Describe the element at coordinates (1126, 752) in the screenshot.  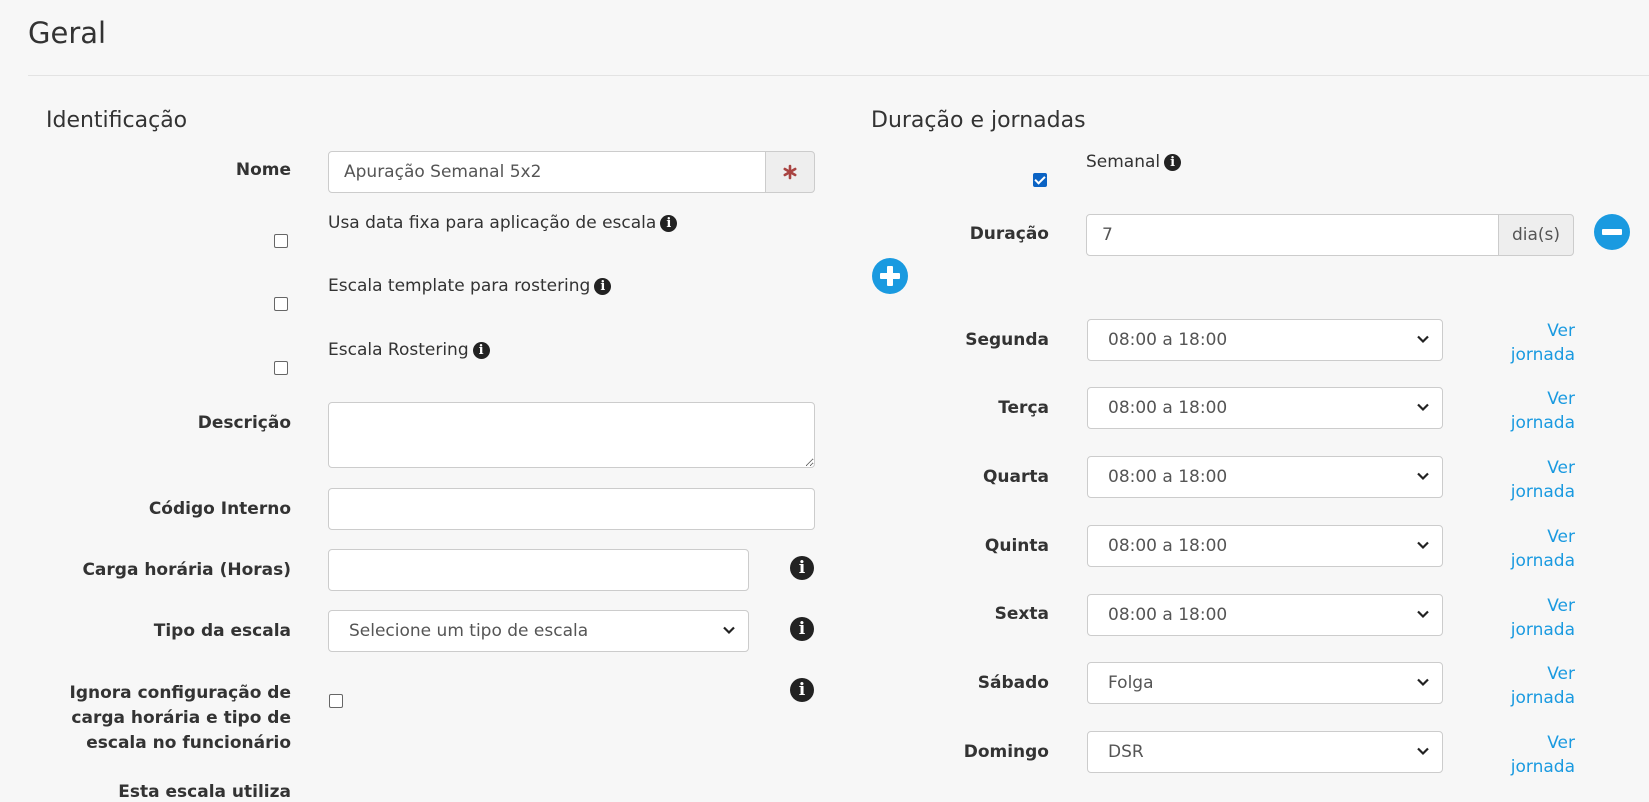
I see `day-select-value: DSR` at that location.